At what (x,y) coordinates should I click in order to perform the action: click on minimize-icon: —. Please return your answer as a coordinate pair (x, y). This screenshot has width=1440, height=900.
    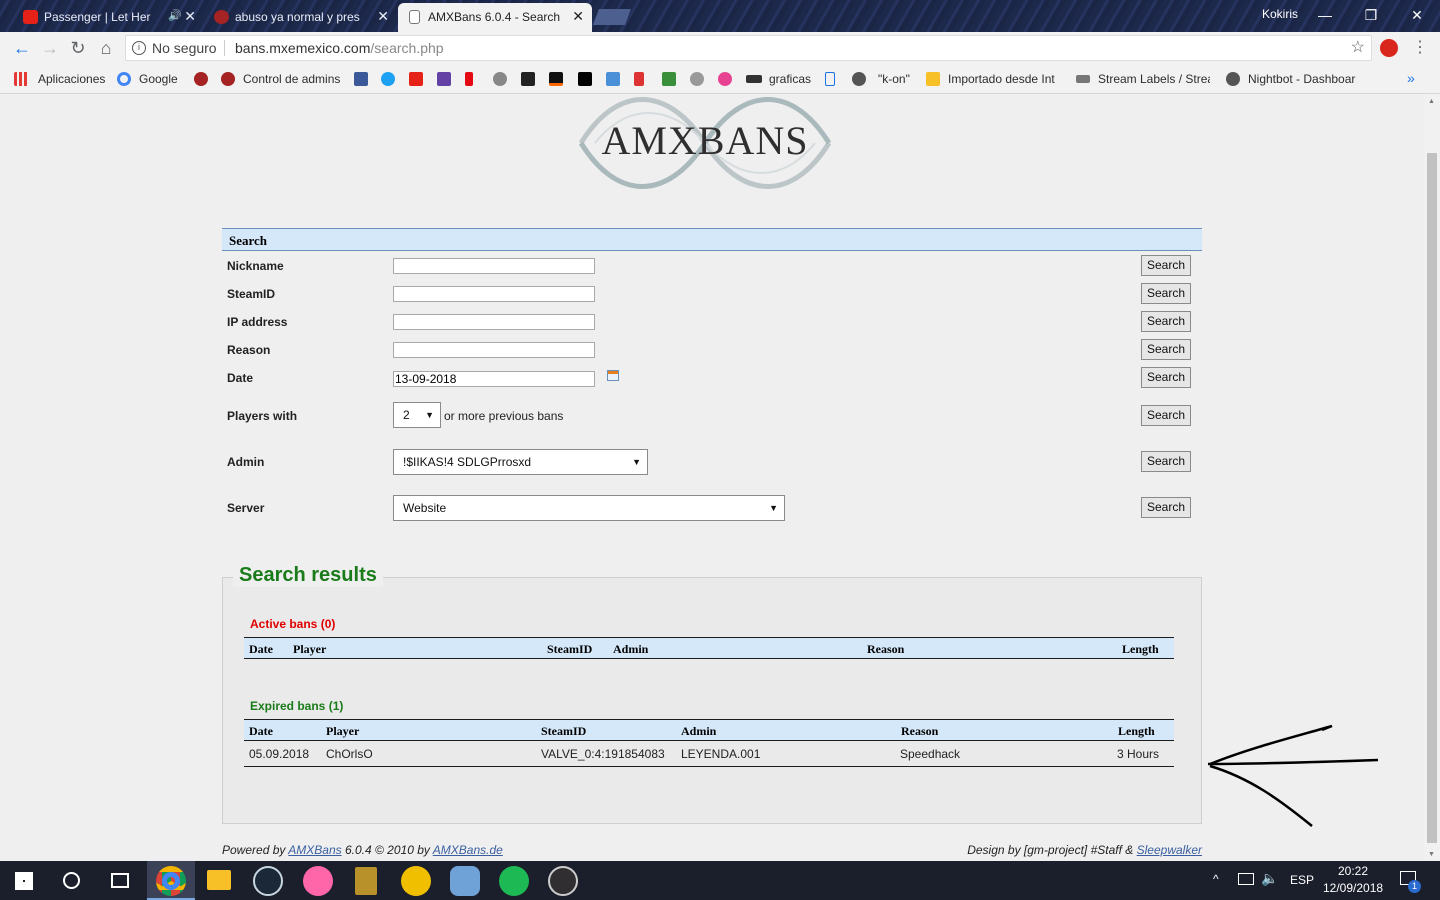
    Looking at the image, I should click on (1325, 15).